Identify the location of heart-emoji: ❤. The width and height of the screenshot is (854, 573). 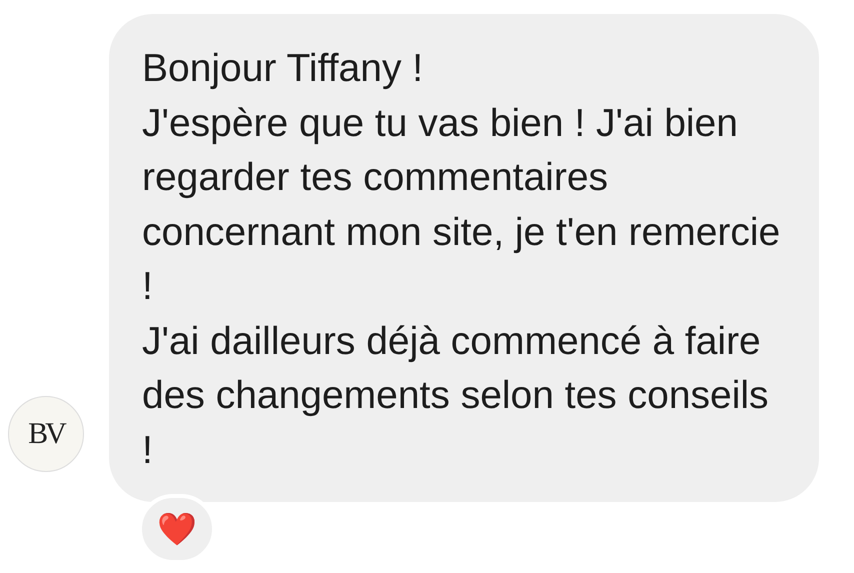
(177, 529).